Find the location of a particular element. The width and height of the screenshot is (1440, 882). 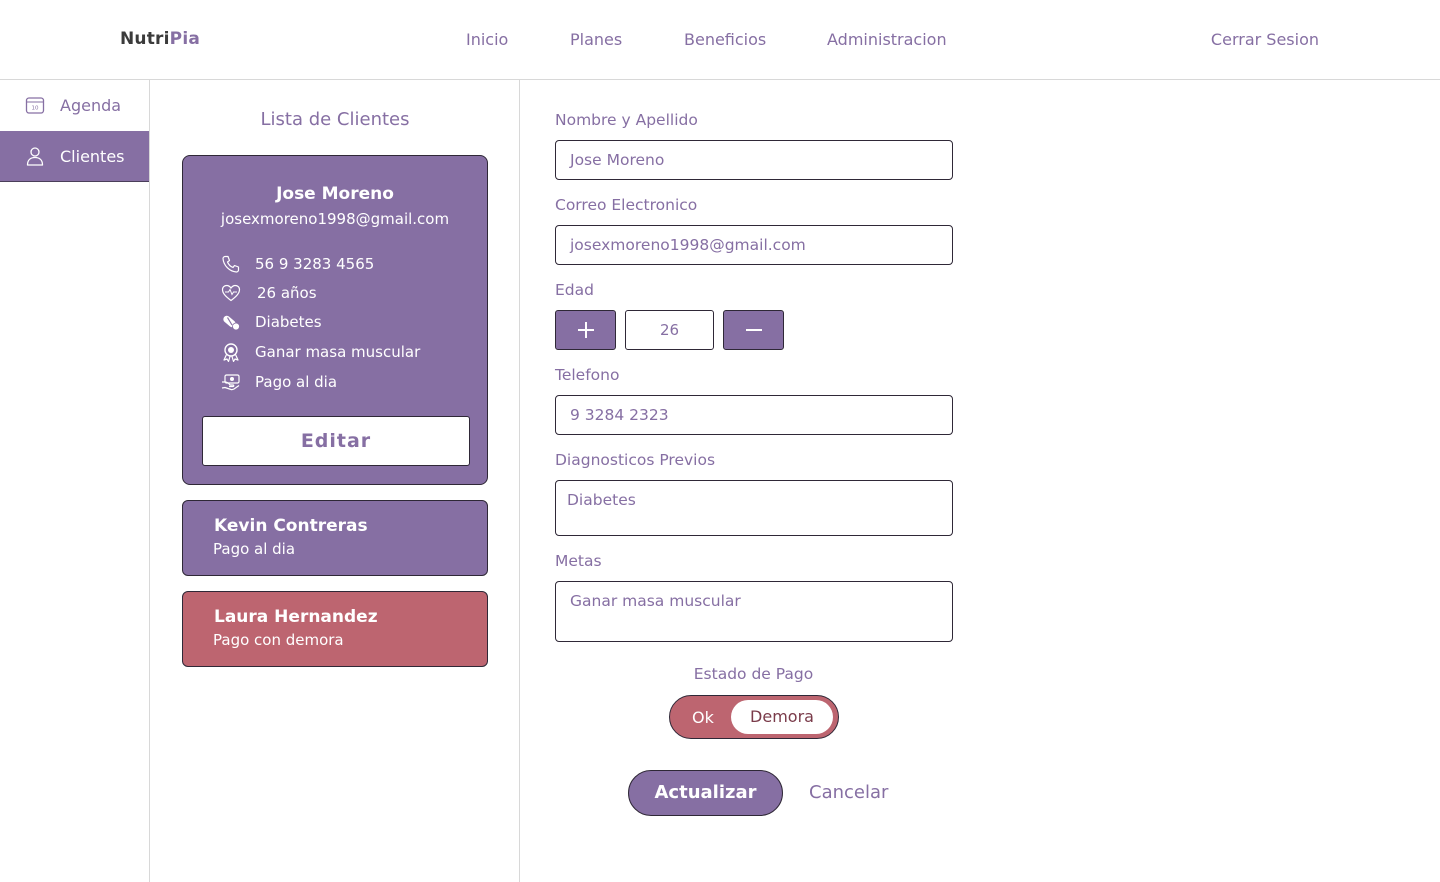

phone-field: 9 3284 2323 is located at coordinates (754, 415).